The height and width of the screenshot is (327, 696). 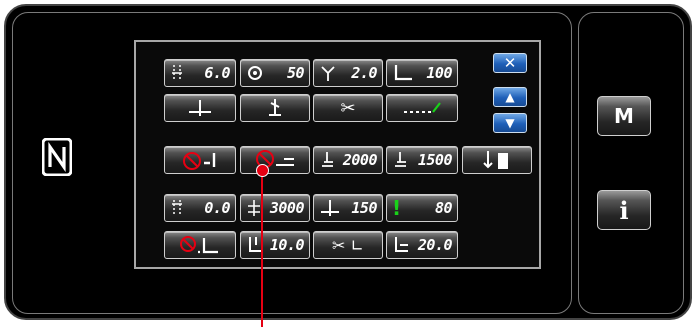 I want to click on callout-leader-line, so click(x=262, y=250).